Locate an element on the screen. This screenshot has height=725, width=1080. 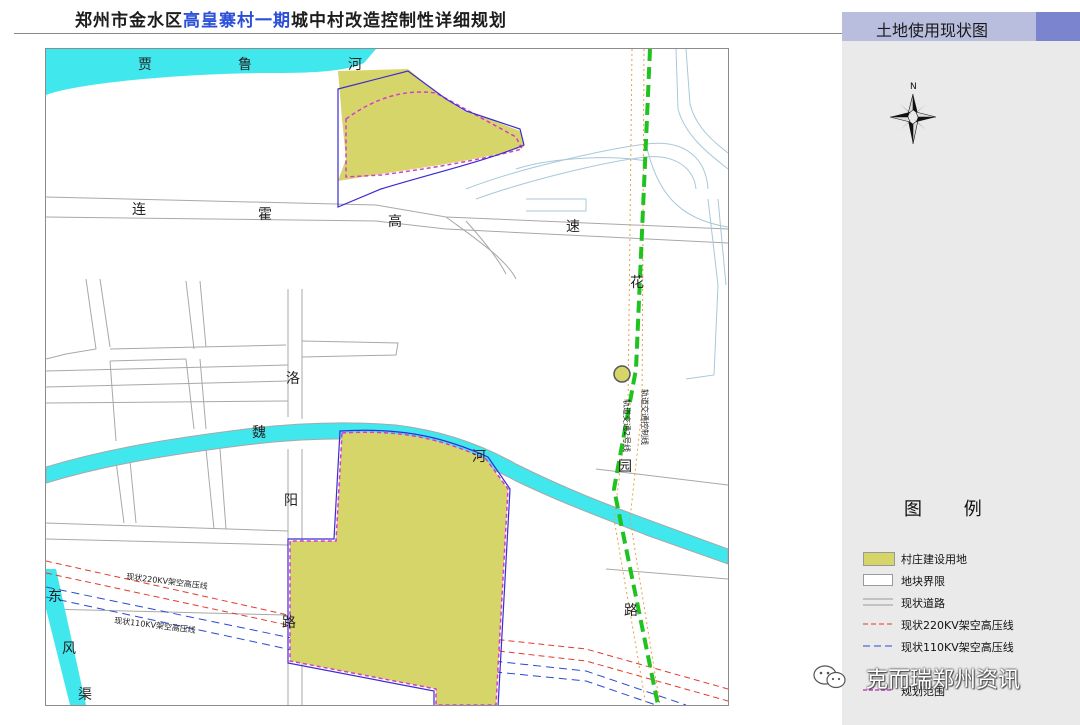
title-divider is located at coordinates (429, 33).